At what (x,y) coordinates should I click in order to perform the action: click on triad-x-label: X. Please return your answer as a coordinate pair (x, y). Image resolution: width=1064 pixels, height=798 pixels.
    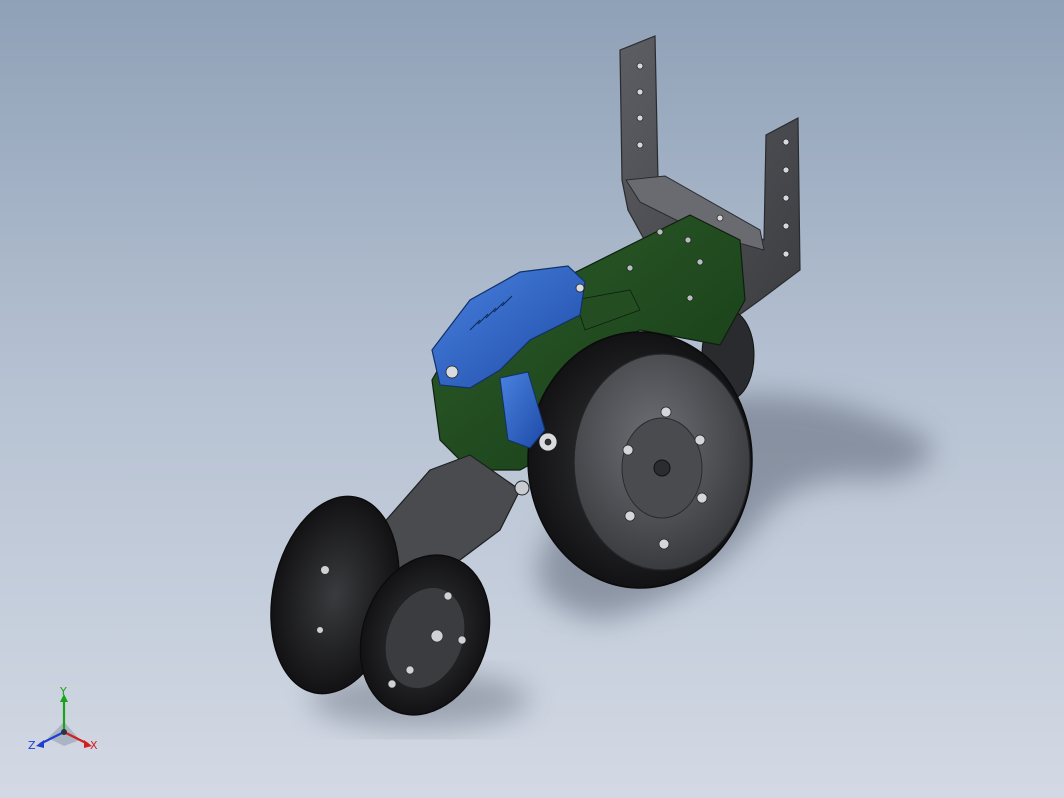
    Looking at the image, I should click on (94, 745).